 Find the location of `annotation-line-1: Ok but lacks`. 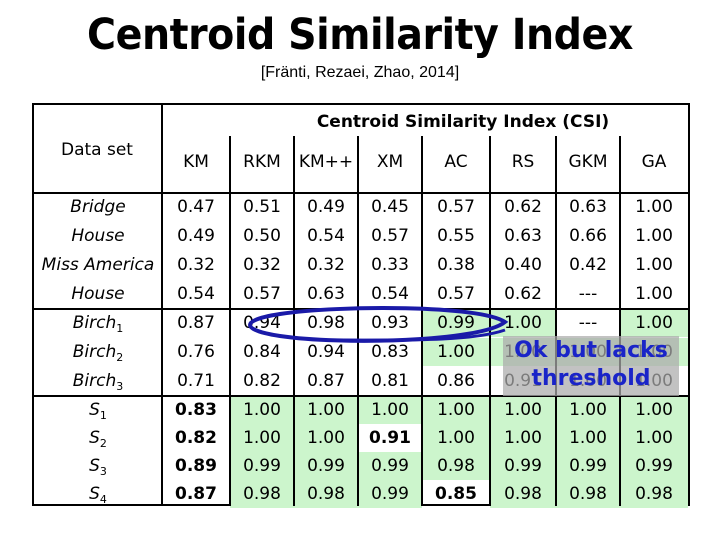

annotation-line-1: Ok but lacks is located at coordinates (591, 350).